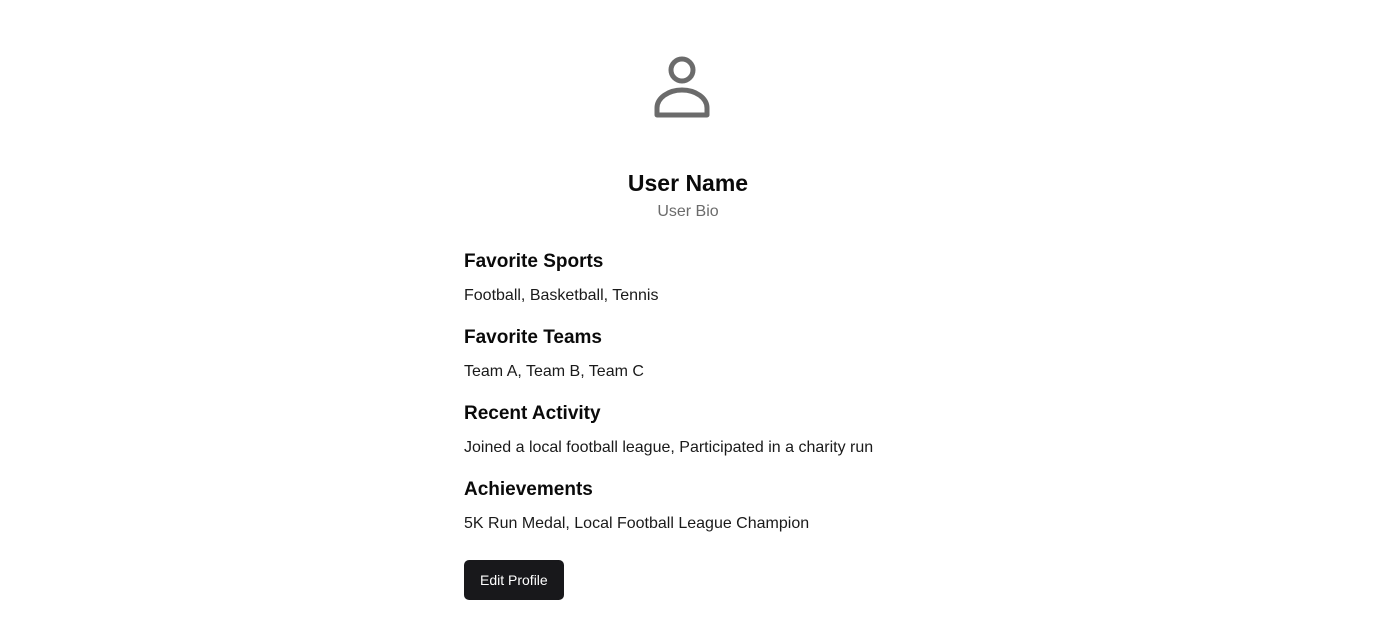 This screenshot has width=1376, height=624. What do you see at coordinates (533, 337) in the screenshot?
I see `favorite-teams-heading: Favorite Teams` at bounding box center [533, 337].